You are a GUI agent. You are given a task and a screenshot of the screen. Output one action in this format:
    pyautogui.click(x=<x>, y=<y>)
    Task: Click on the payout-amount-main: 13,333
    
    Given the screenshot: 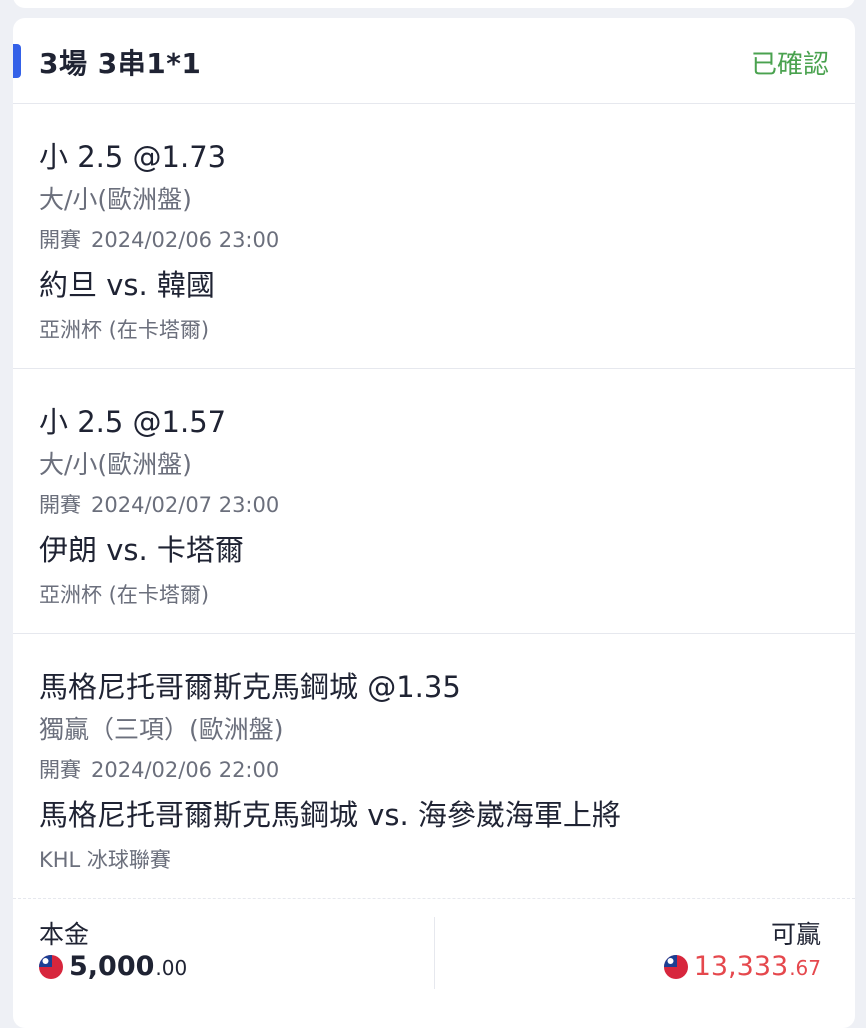 What is the action you would take?
    pyautogui.click(x=741, y=966)
    